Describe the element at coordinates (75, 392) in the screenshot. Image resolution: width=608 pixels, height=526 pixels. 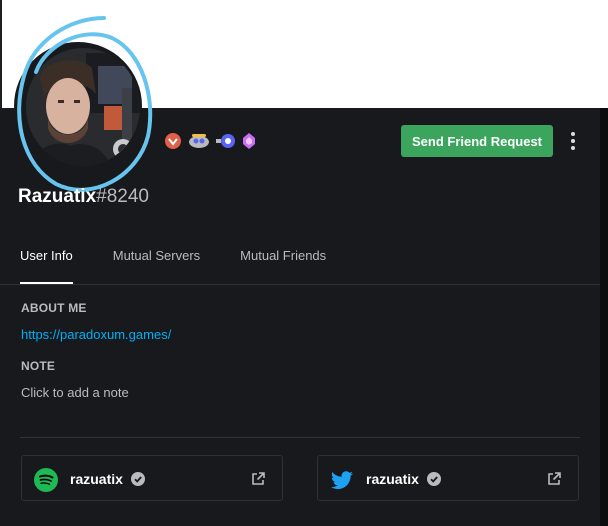
I see `note-input: Click to add a note` at that location.